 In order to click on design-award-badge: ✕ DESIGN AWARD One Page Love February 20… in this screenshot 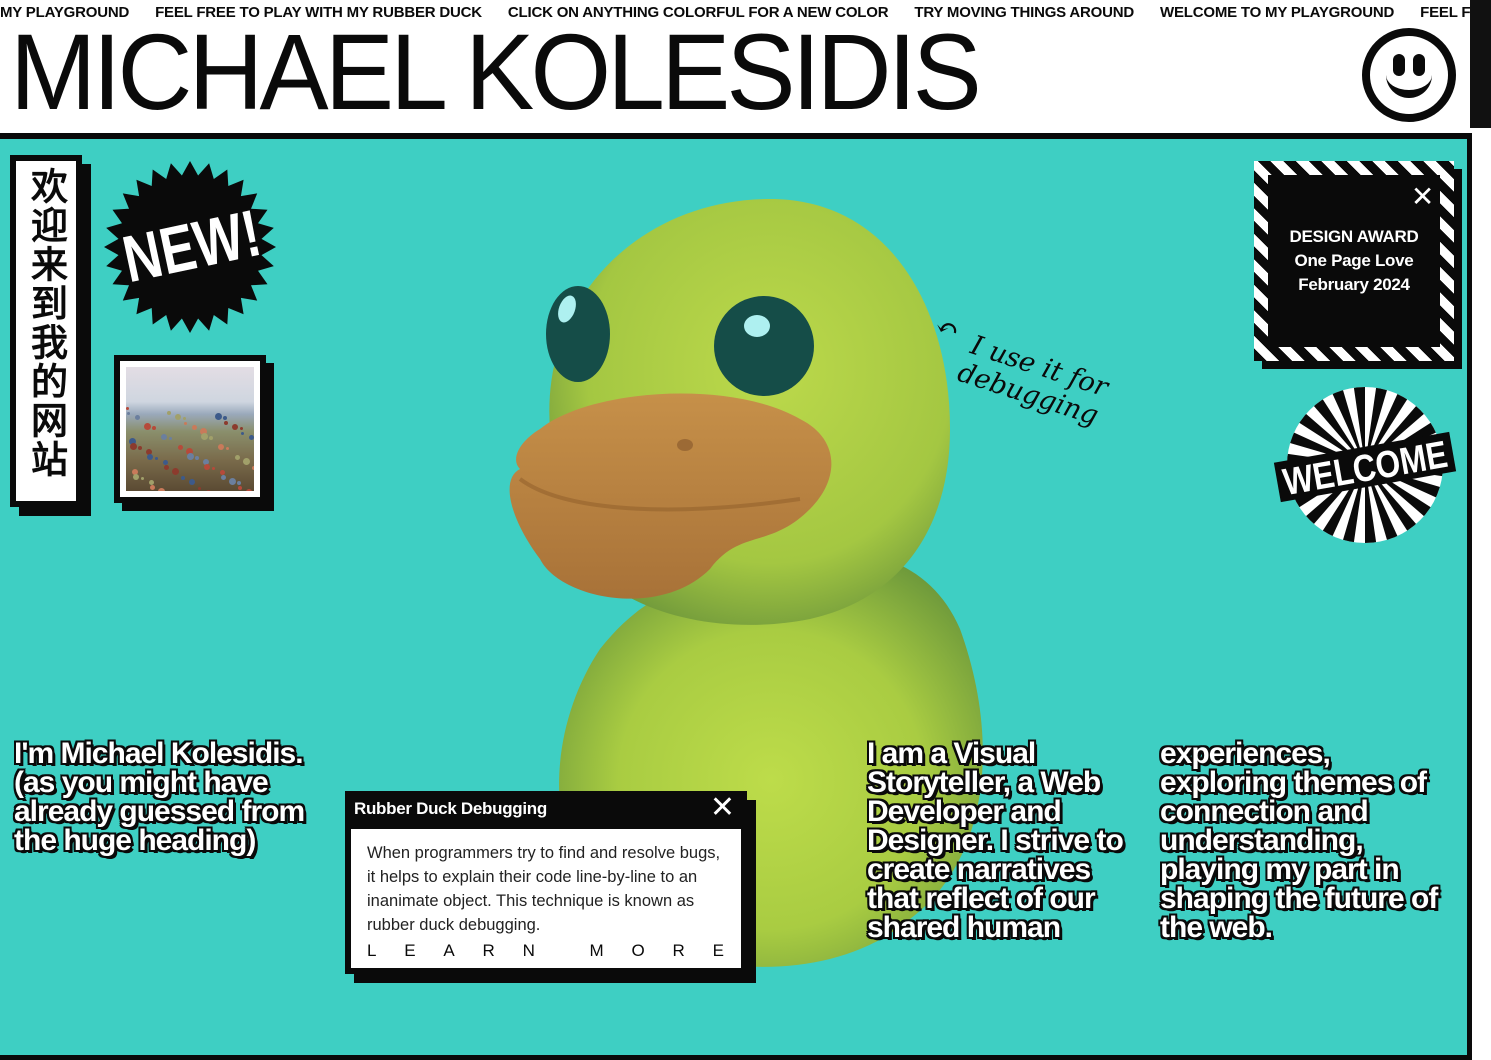, I will do `click(1354, 261)`.